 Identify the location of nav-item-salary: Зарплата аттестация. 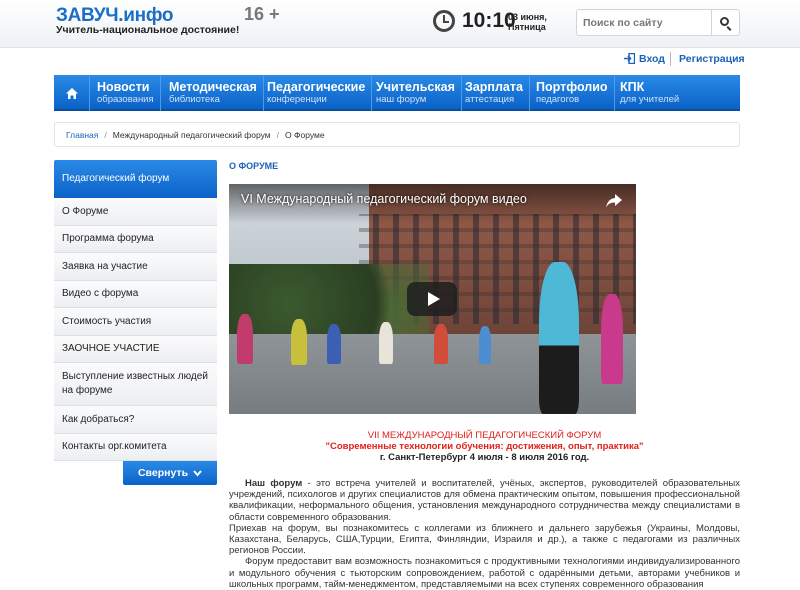
(494, 93).